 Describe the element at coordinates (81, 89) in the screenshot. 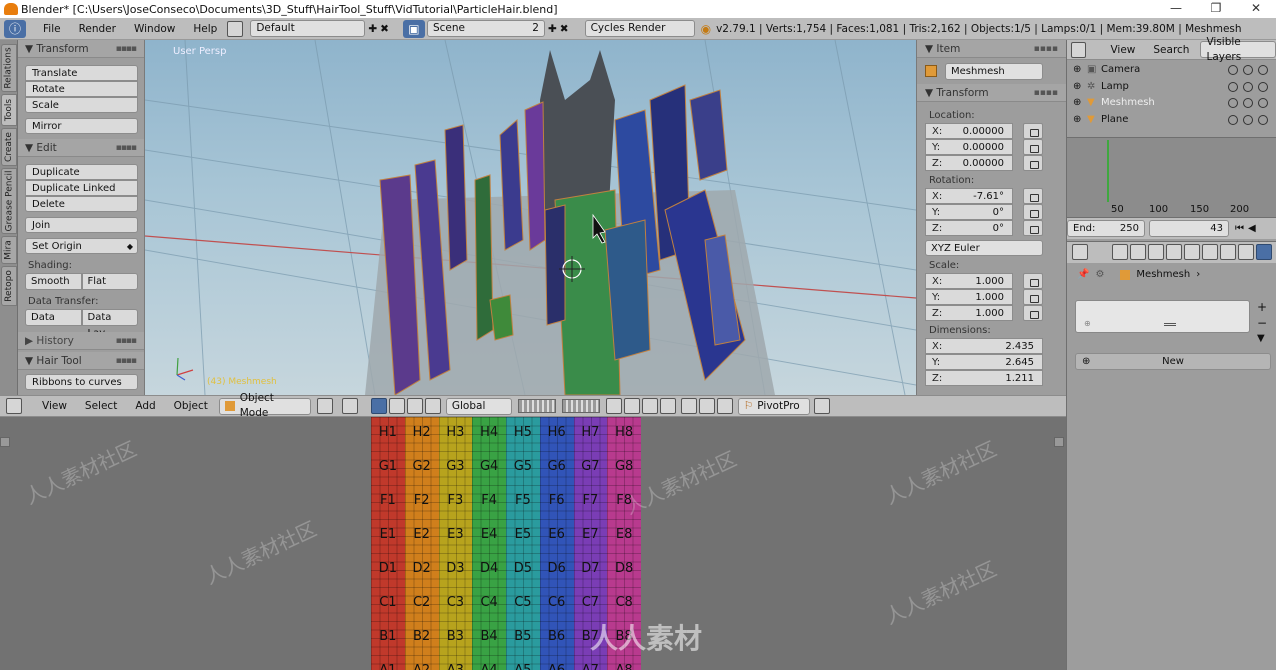

I see `rotate-button: Rotate` at that location.